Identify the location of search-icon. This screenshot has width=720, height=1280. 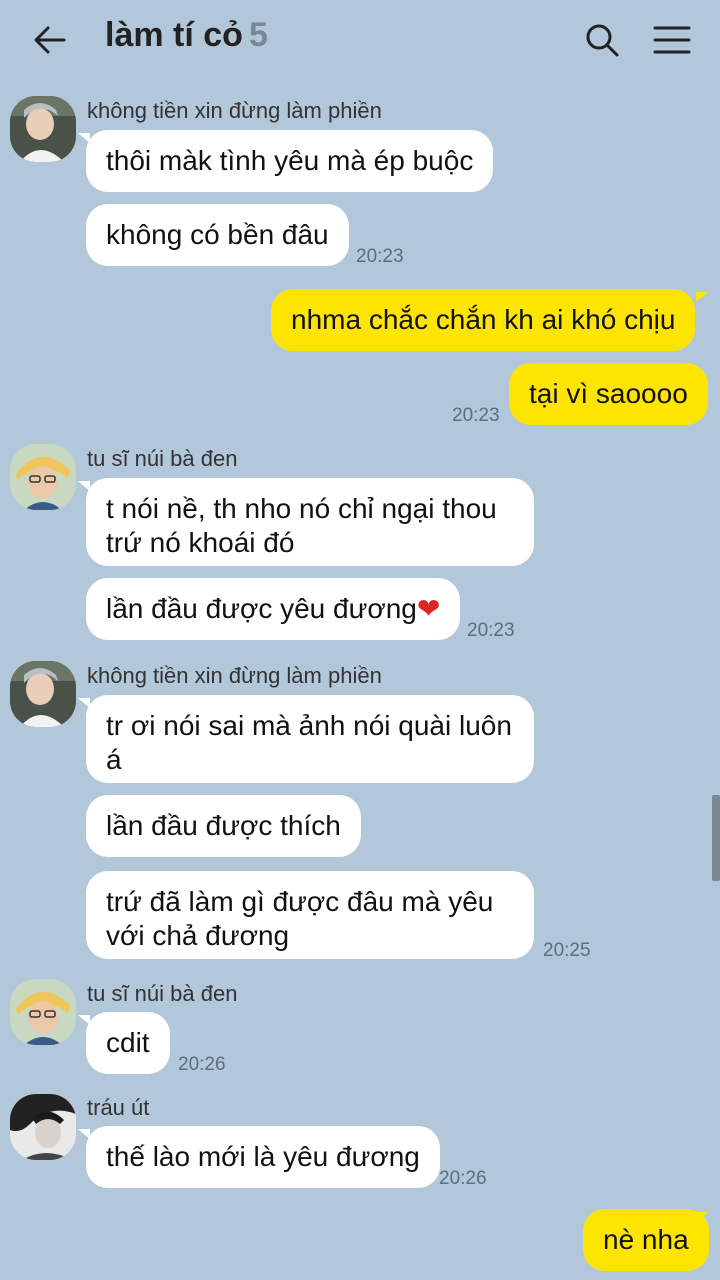
(602, 40).